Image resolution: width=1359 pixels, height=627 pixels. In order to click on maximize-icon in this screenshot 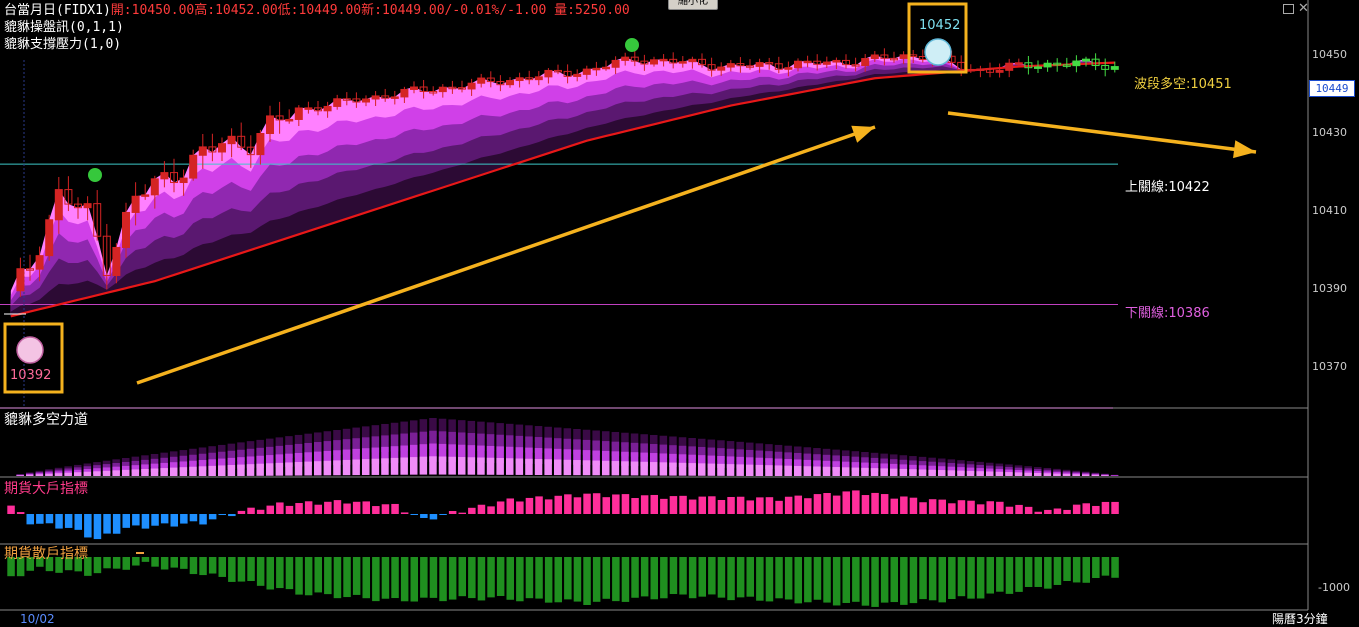, I will do `click(1288, 9)`.